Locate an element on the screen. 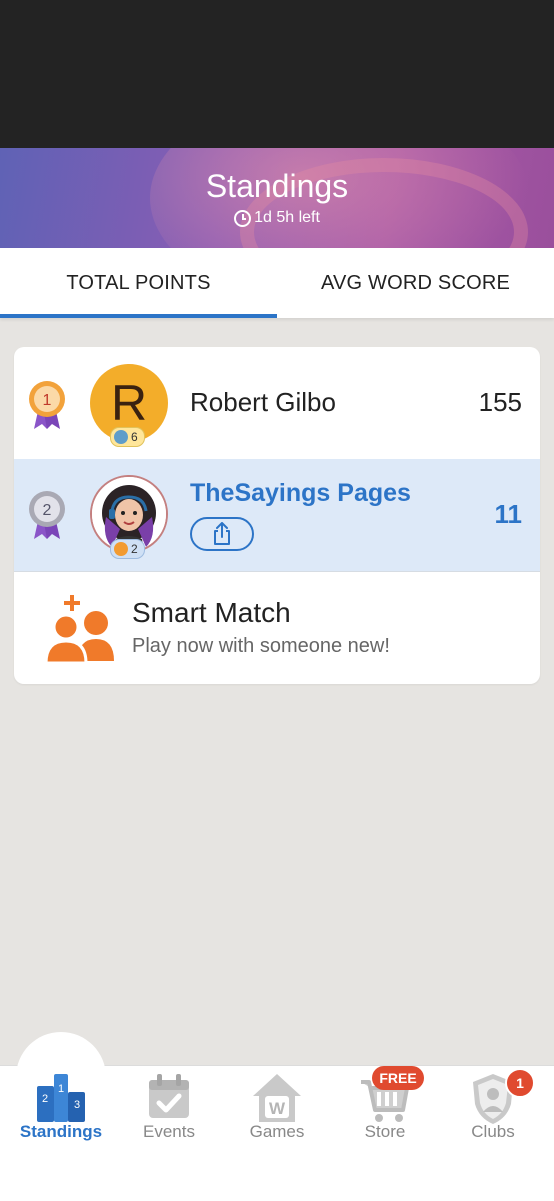 The height and width of the screenshot is (1201, 554). smart-match-subtitle: Play now with someone new! is located at coordinates (261, 646).